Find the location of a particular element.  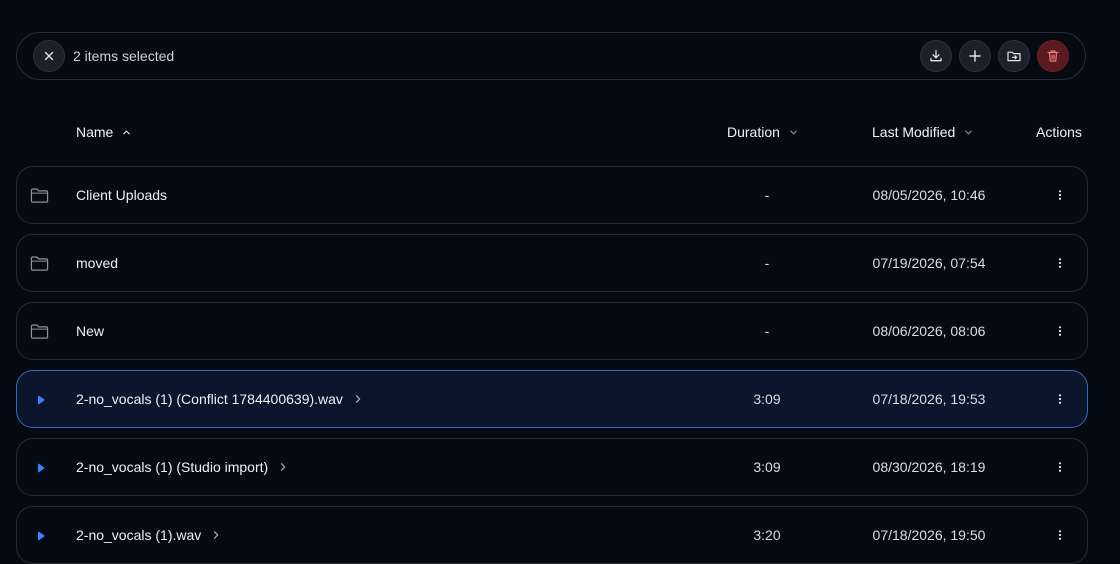

download-button is located at coordinates (936, 56).